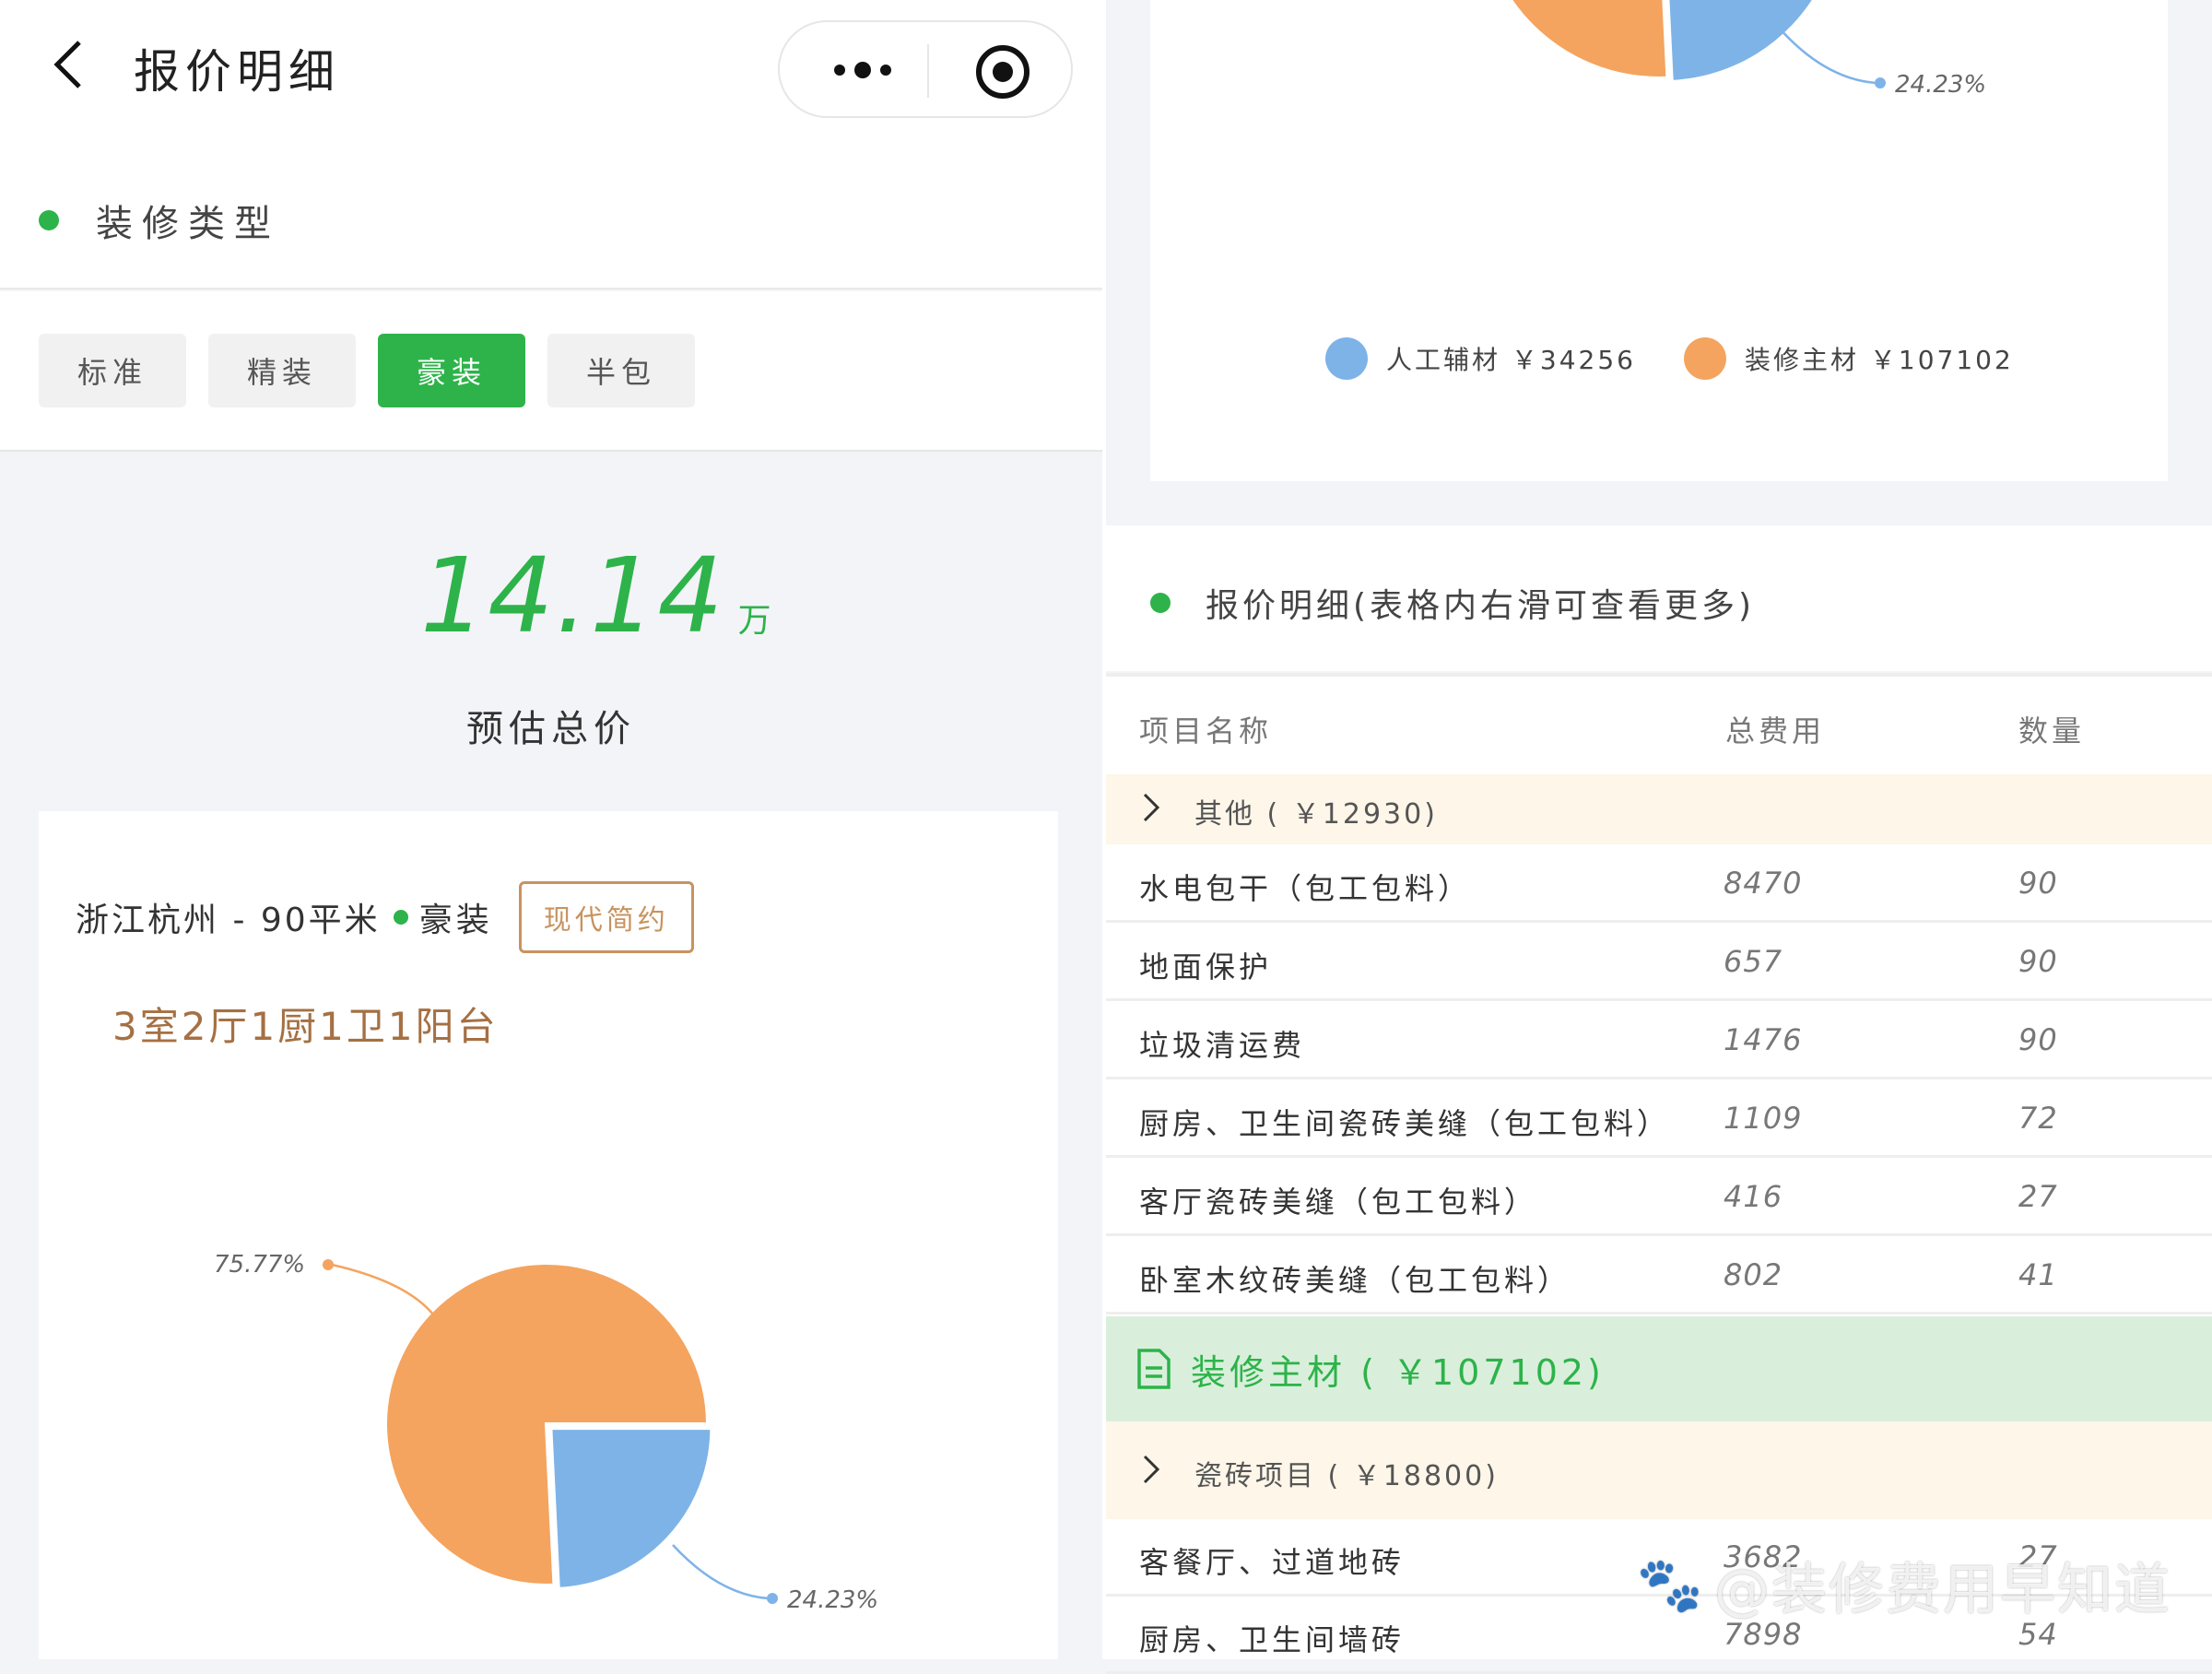 Image resolution: width=2212 pixels, height=1674 pixels. What do you see at coordinates (385, 917) in the screenshot?
I see `house-meta: 浙江杭州 - 90平米 豪装 现代简约` at bounding box center [385, 917].